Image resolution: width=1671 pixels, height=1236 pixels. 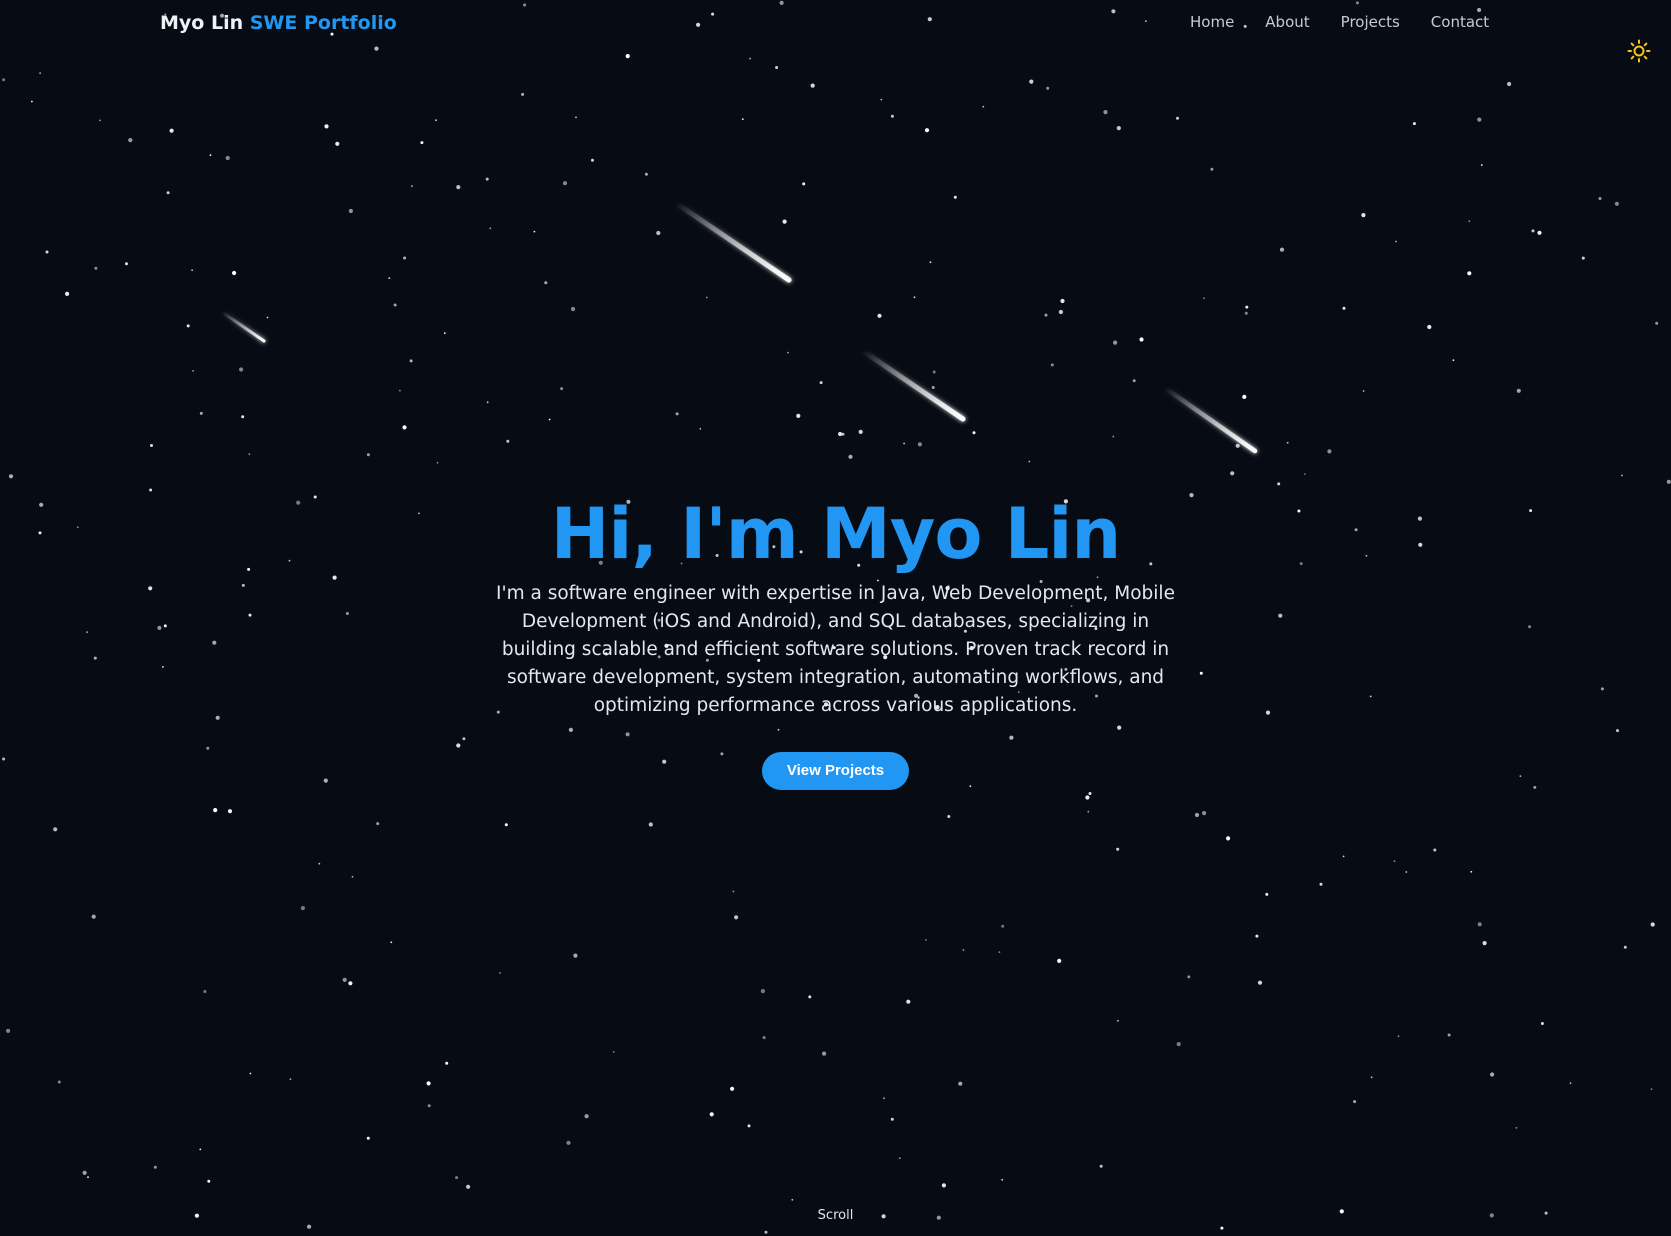 I want to click on shooting-star, so click(x=1210, y=419).